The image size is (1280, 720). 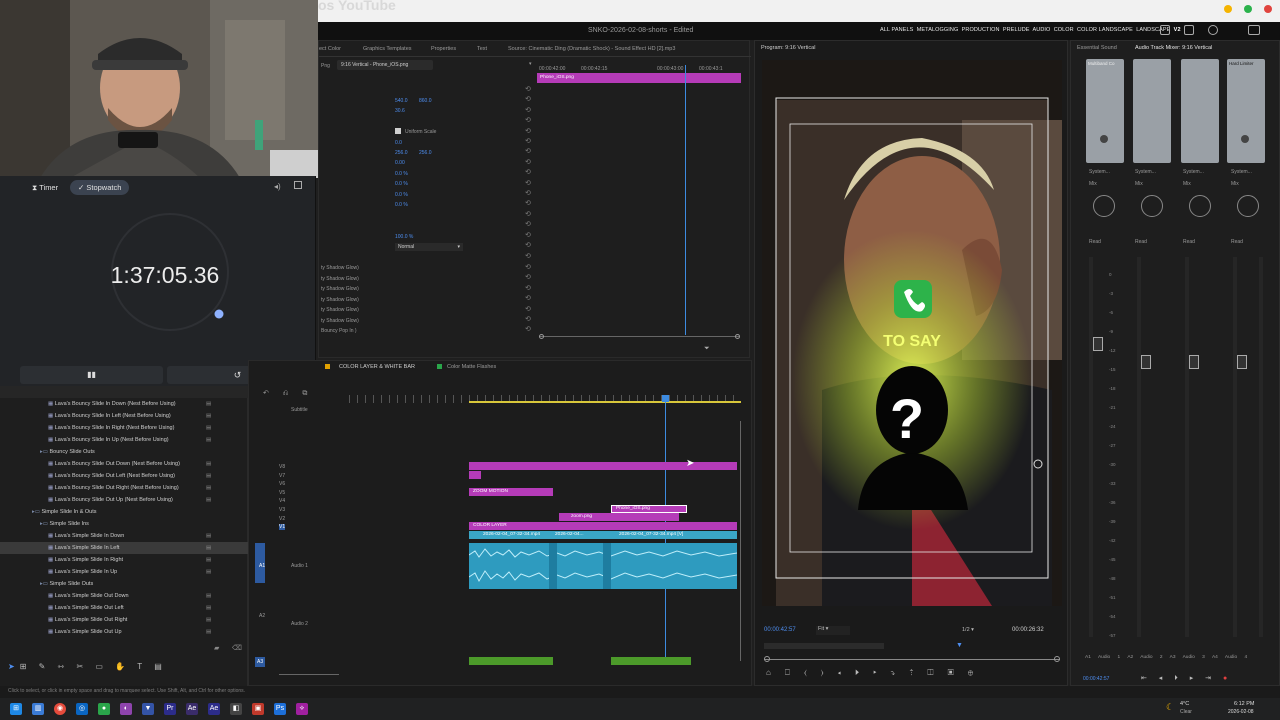 I want to click on tab-graphics-templates: Graphics Templates, so click(x=387, y=49).